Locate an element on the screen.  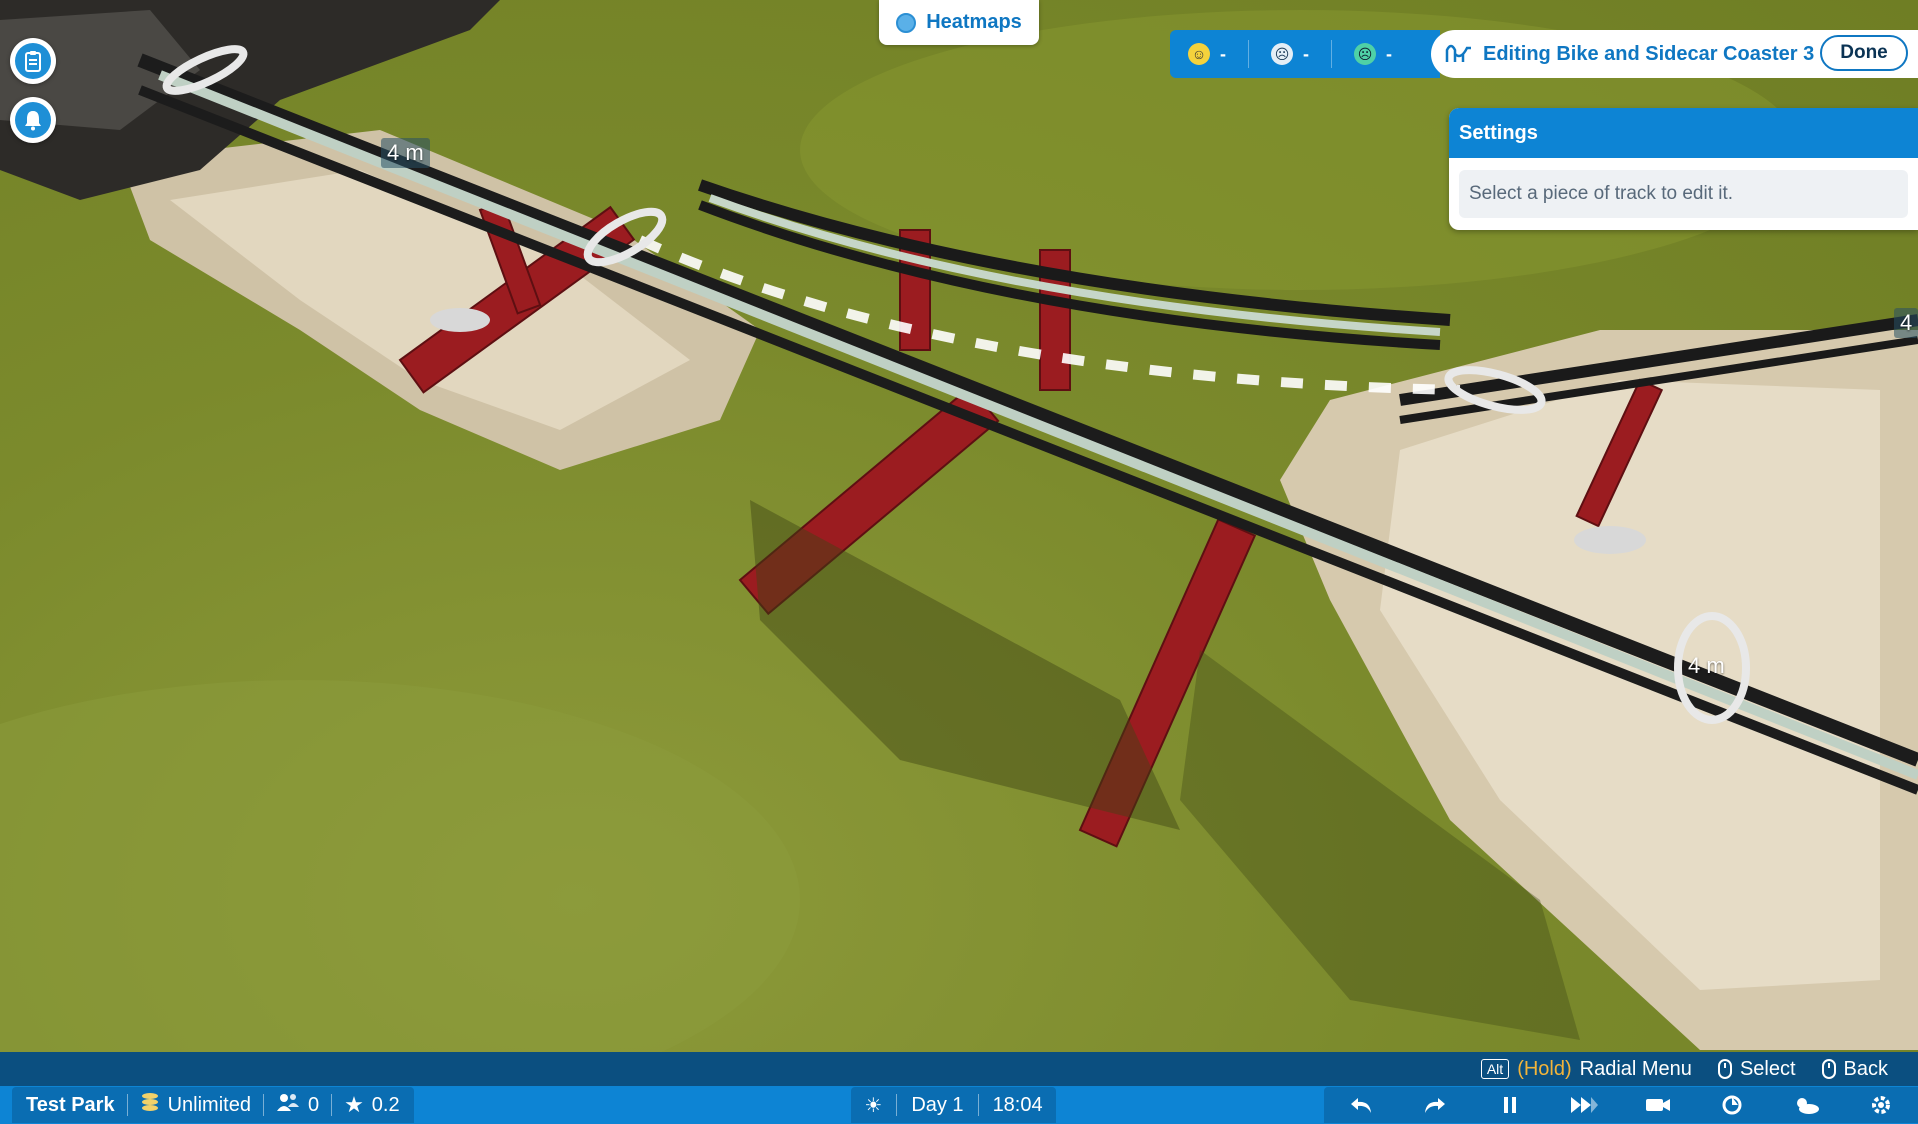
alt-key: Alt is located at coordinates (1495, 1069).